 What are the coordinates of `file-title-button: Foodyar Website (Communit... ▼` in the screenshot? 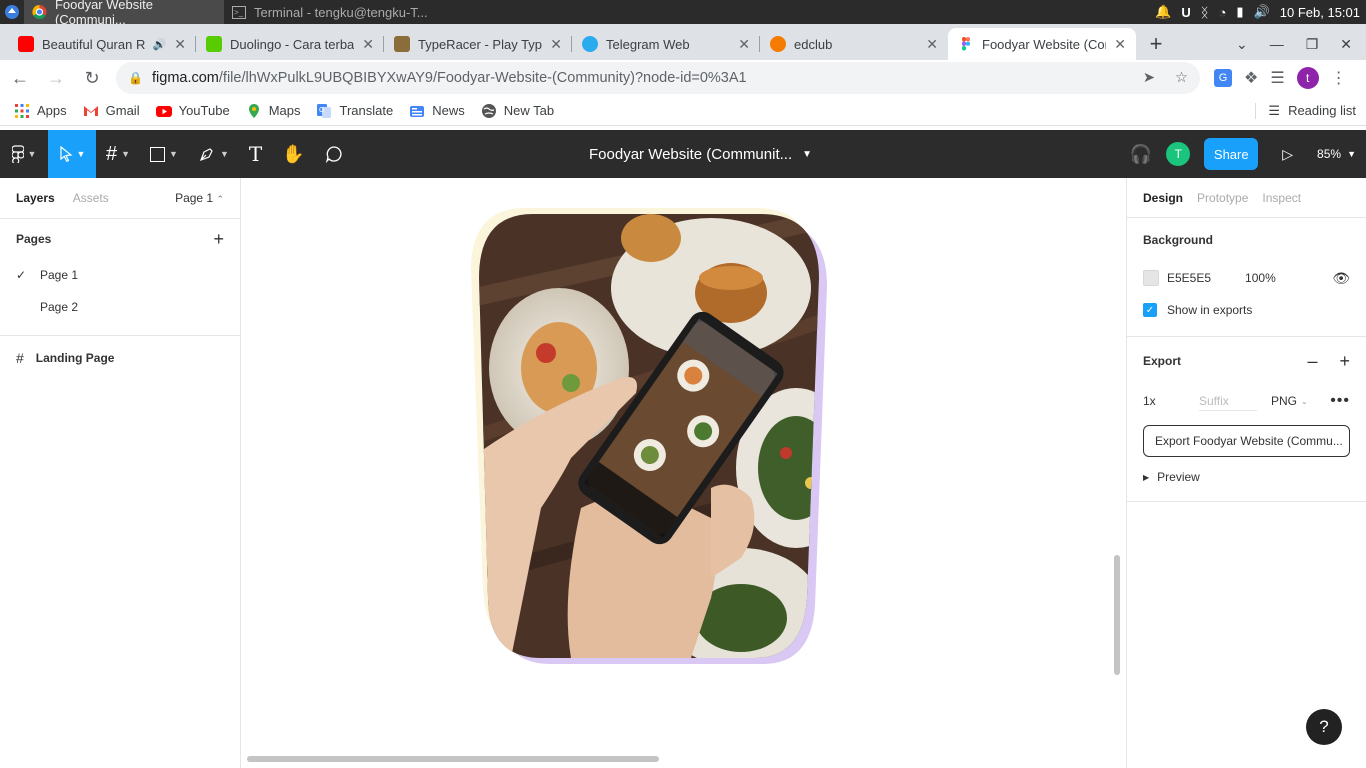 It's located at (700, 154).